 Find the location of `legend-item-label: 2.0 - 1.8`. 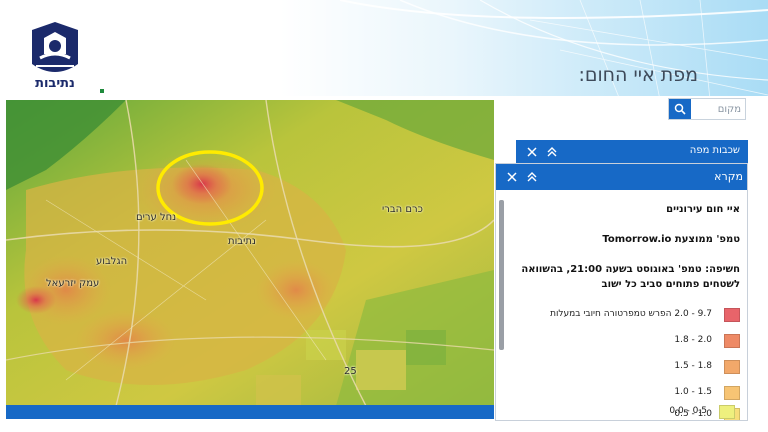

legend-item-label: 2.0 - 1.8 is located at coordinates (693, 340).